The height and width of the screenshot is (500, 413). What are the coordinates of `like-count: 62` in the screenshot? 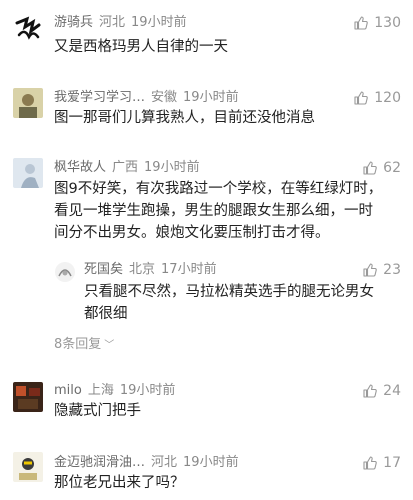 It's located at (392, 168).